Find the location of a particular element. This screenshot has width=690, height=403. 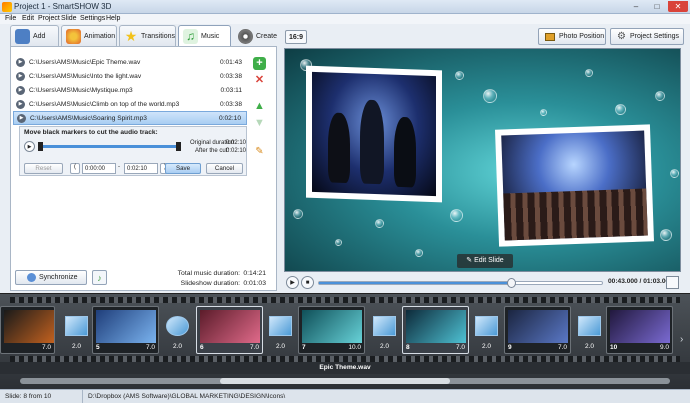

menu-bar: File Edit Project Slide Settings Help is located at coordinates (345, 19).